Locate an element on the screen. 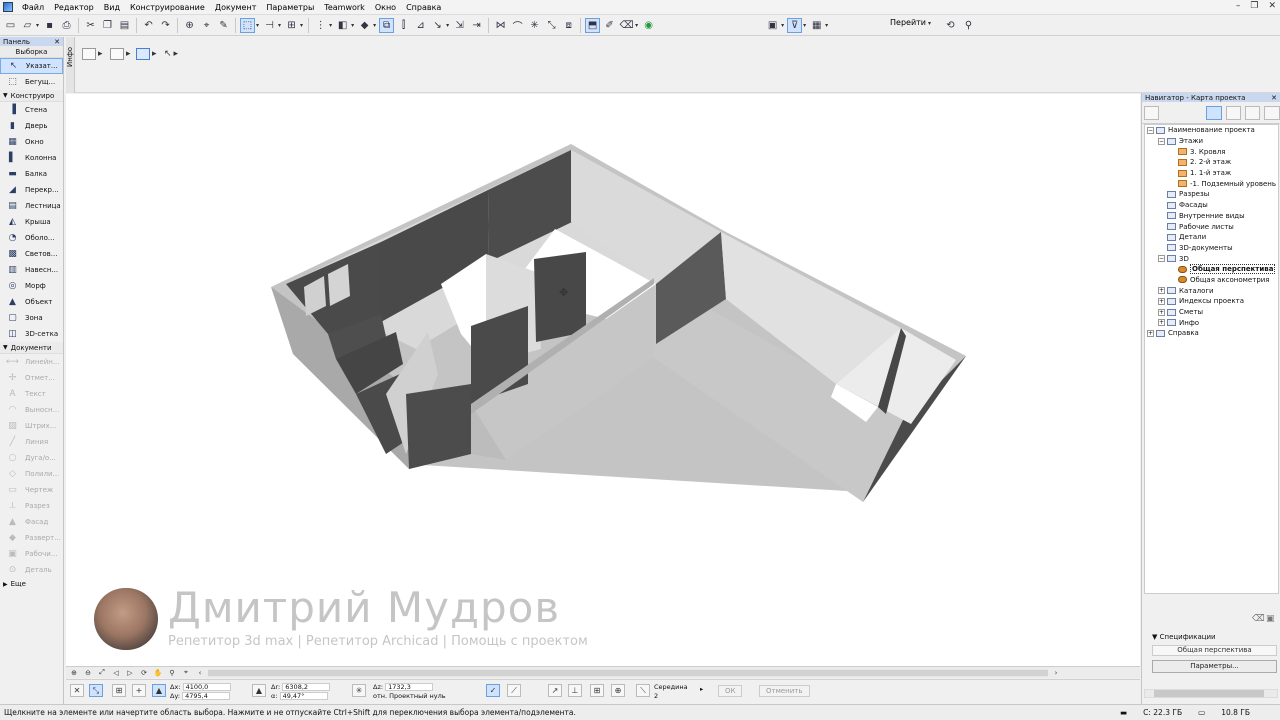  tree-item: + Сметы is located at coordinates (1211, 312).